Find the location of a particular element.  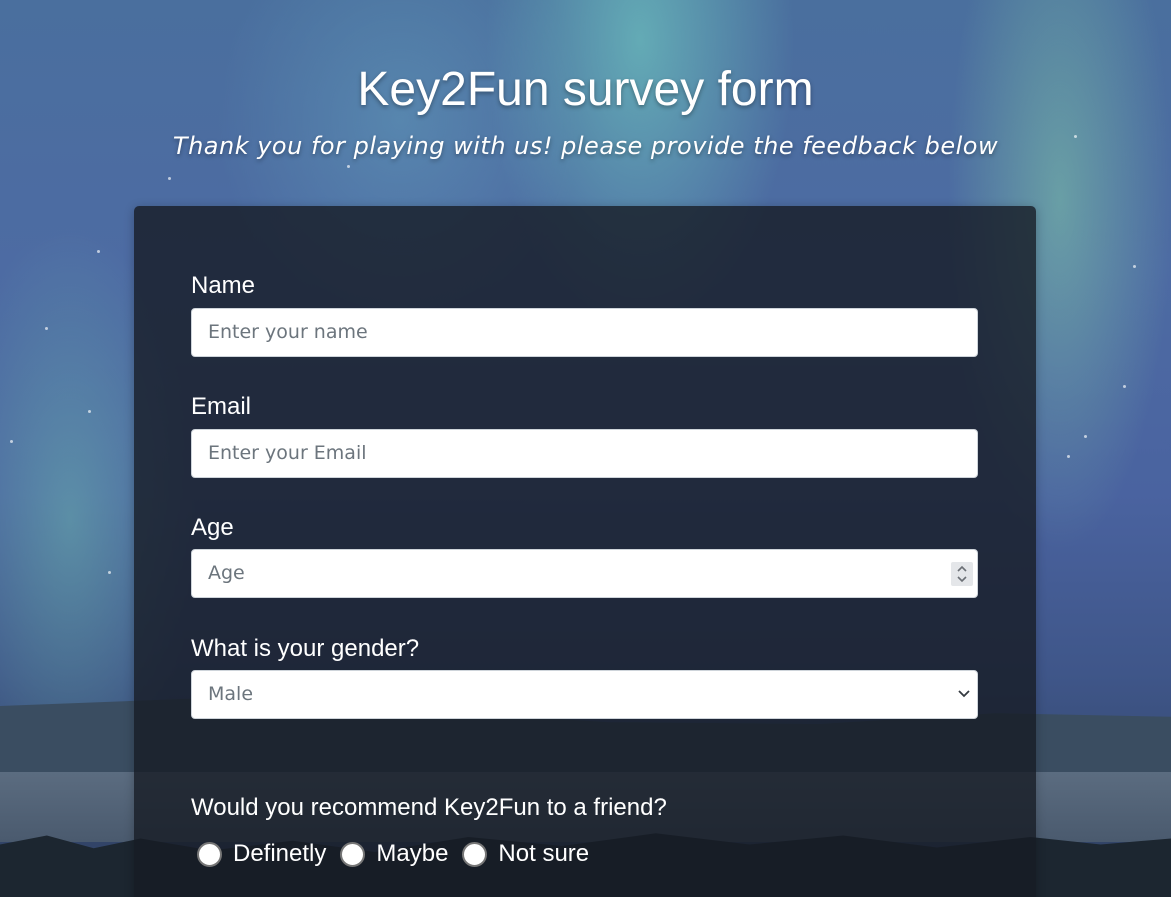

recommend-option-maybe: Maybe is located at coordinates (394, 854).